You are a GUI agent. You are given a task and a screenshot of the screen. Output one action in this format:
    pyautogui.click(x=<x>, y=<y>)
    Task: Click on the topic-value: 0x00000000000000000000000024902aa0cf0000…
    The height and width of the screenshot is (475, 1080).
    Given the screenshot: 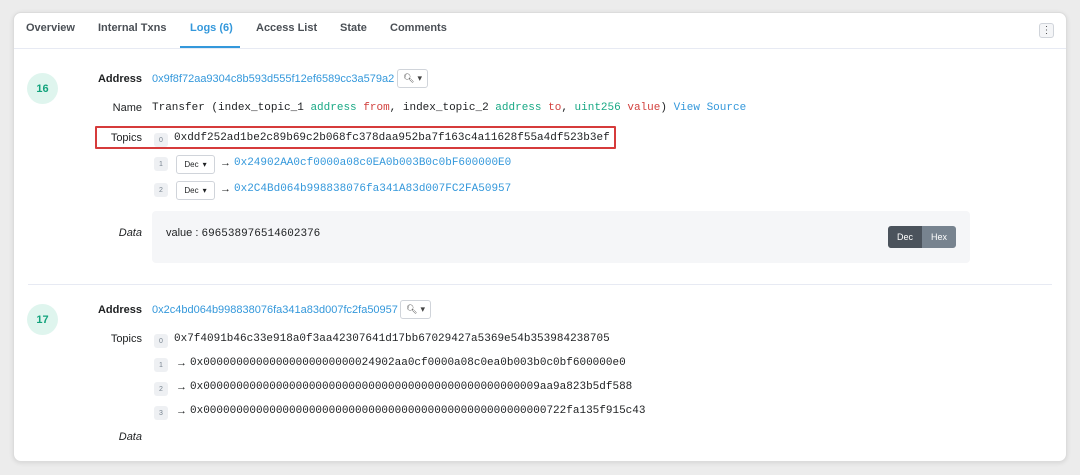 What is the action you would take?
    pyautogui.click(x=408, y=363)
    